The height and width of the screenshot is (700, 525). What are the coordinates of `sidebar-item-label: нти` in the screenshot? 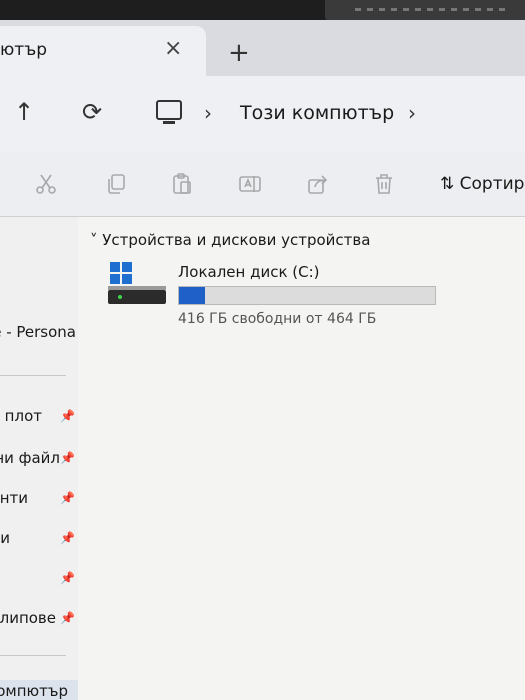 It's located at (14, 498).